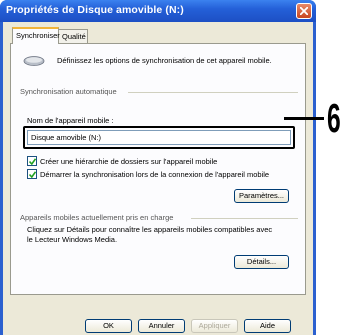 Image resolution: width=358 pixels, height=335 pixels. Describe the element at coordinates (304, 118) in the screenshot. I see `callout-pointer-line` at that location.